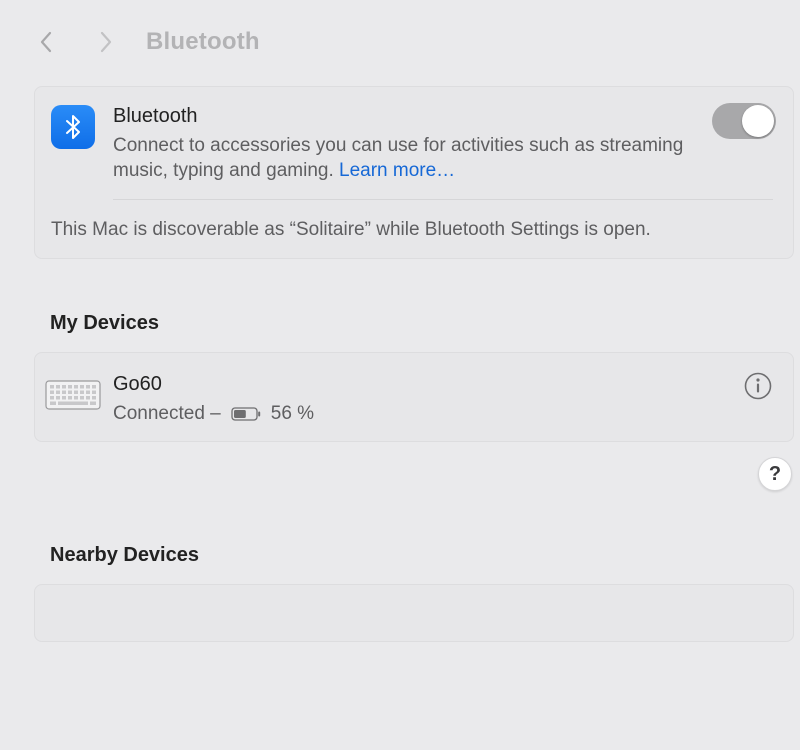  What do you see at coordinates (73, 127) in the screenshot?
I see `bluetooth-icon` at bounding box center [73, 127].